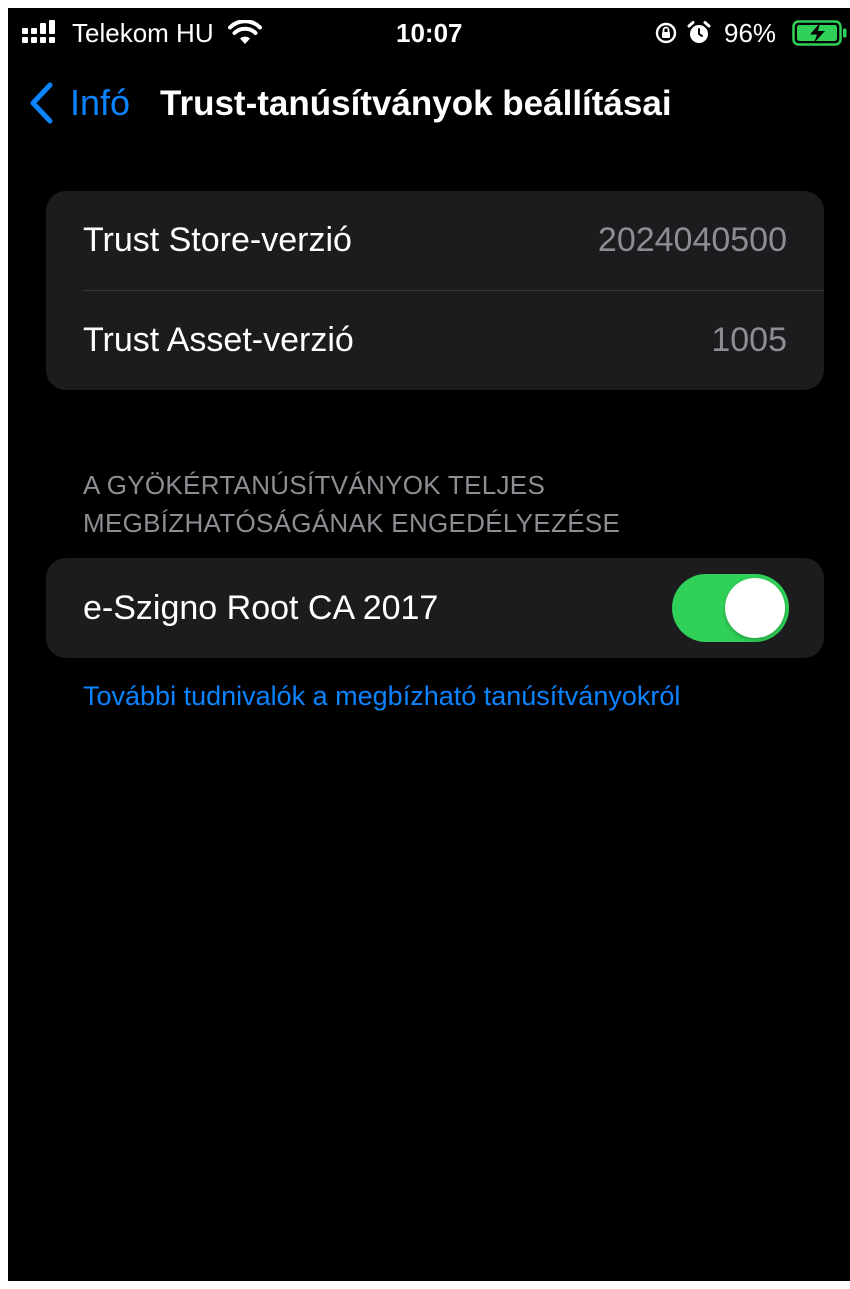  What do you see at coordinates (100, 102) in the screenshot?
I see `back-button-label: Infó` at bounding box center [100, 102].